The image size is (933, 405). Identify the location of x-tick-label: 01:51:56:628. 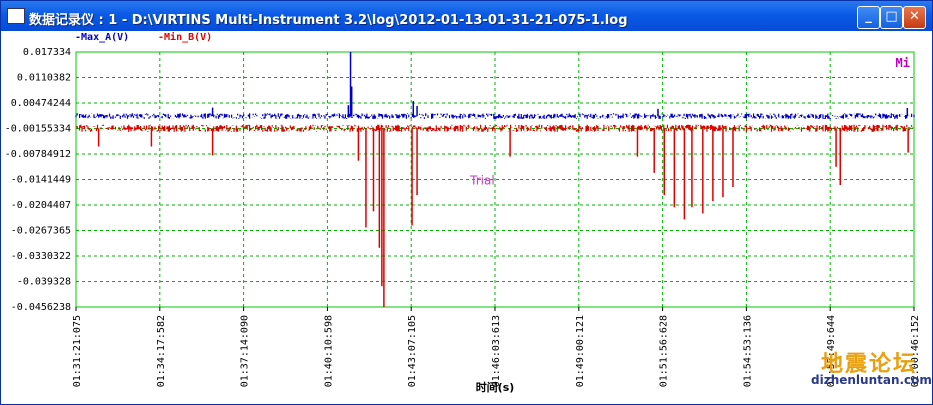
(664, 351).